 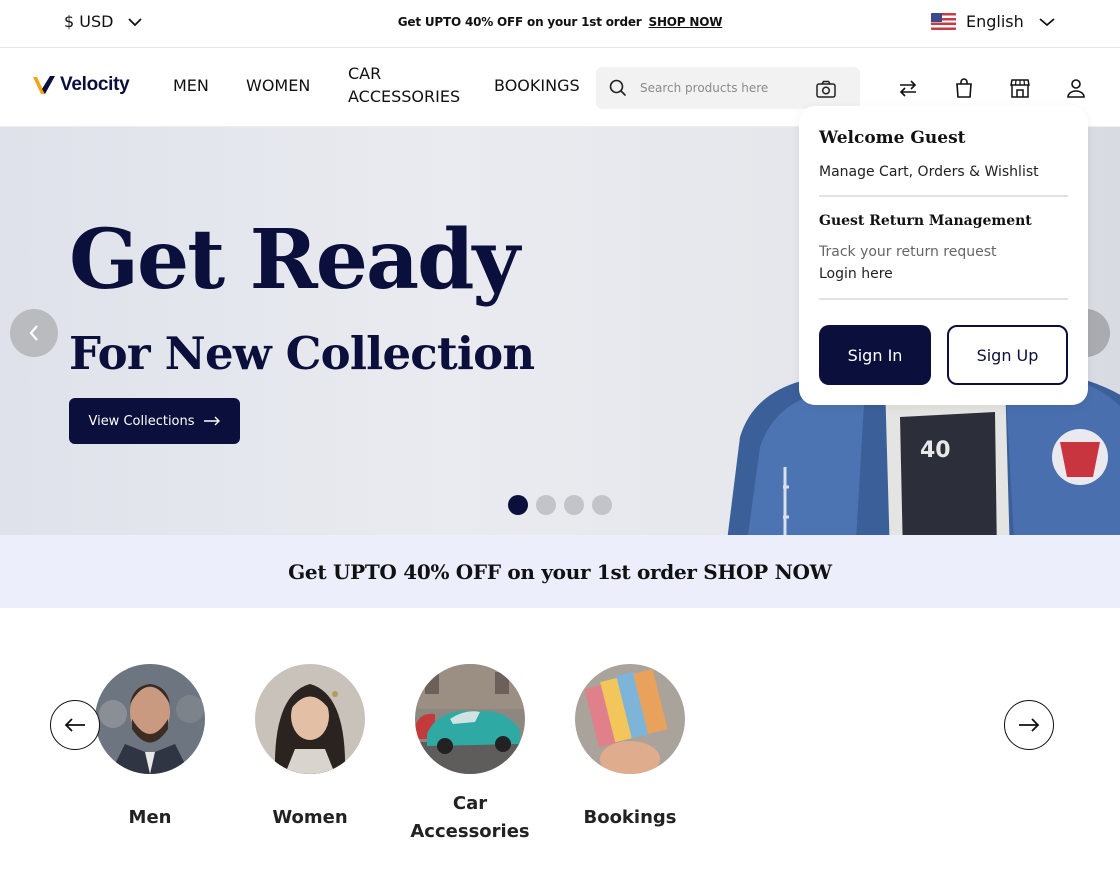 I want to click on nav-bookings: BOOKINGS, so click(x=537, y=85).